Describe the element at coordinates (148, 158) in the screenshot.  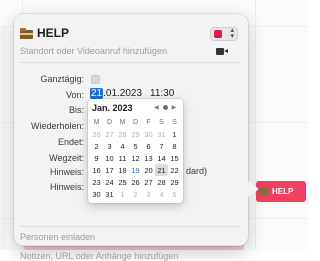
I see `calendar-day: 13` at that location.